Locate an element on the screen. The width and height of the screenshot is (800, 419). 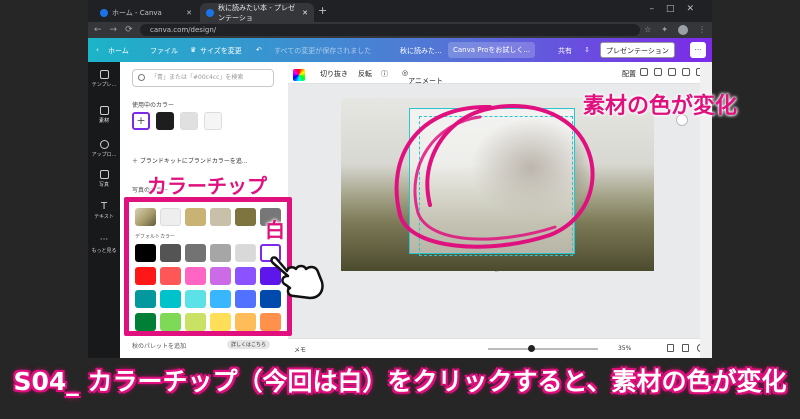
menu-dots-icon: ⋮ is located at coordinates (702, 30).